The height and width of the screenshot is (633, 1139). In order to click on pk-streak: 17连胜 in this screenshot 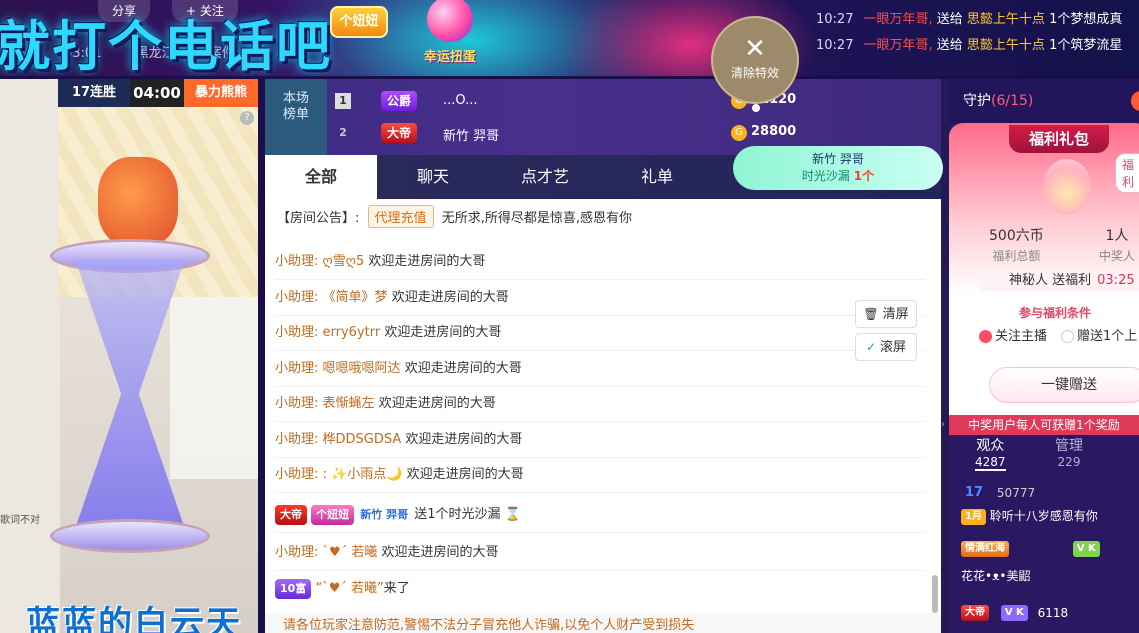, I will do `click(94, 93)`.